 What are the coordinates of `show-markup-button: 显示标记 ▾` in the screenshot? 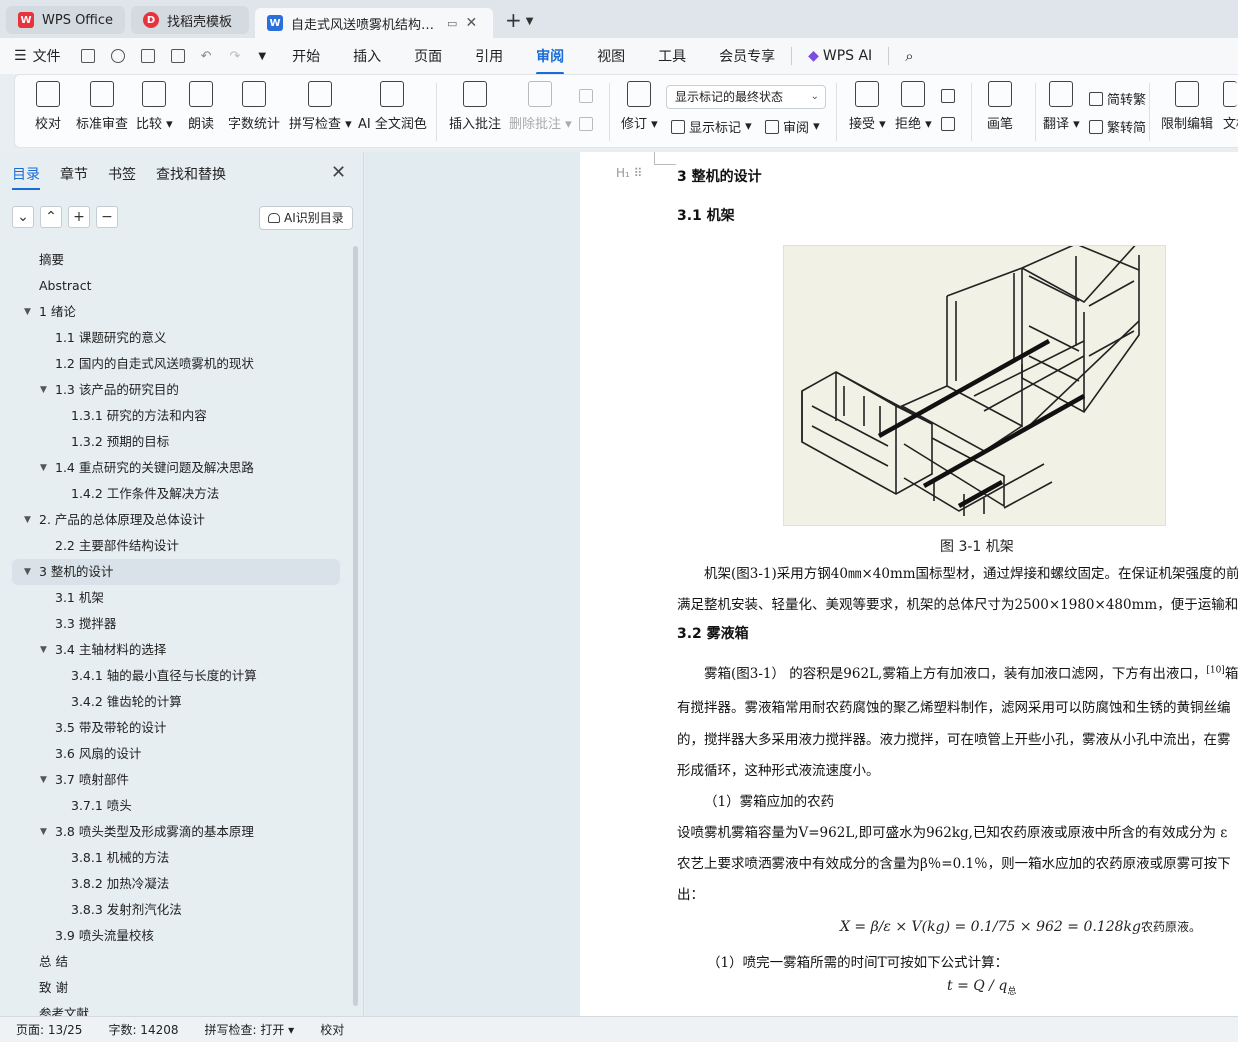 It's located at (711, 126).